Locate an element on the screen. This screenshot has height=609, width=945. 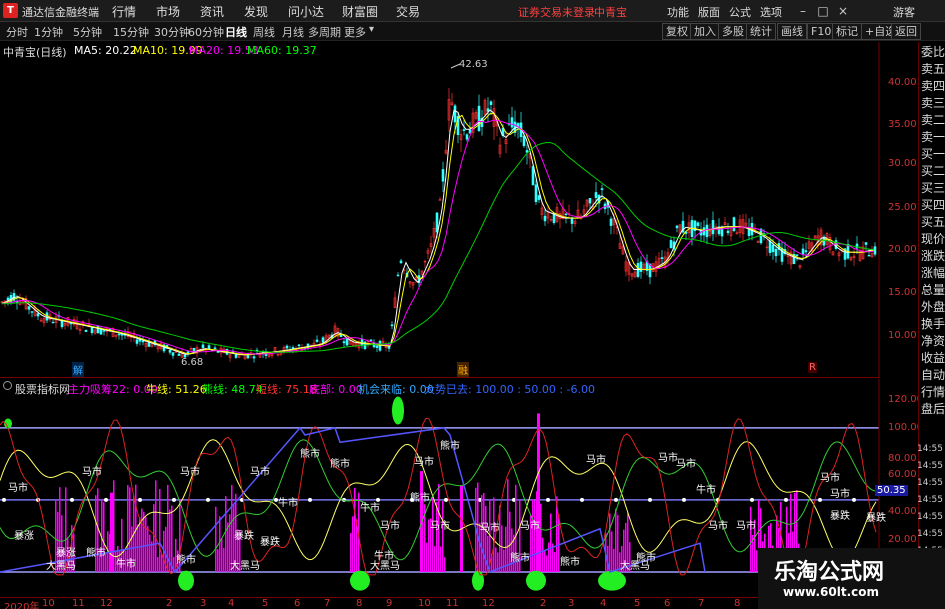
period-15min: 15分钟 is located at coordinates (131, 32).